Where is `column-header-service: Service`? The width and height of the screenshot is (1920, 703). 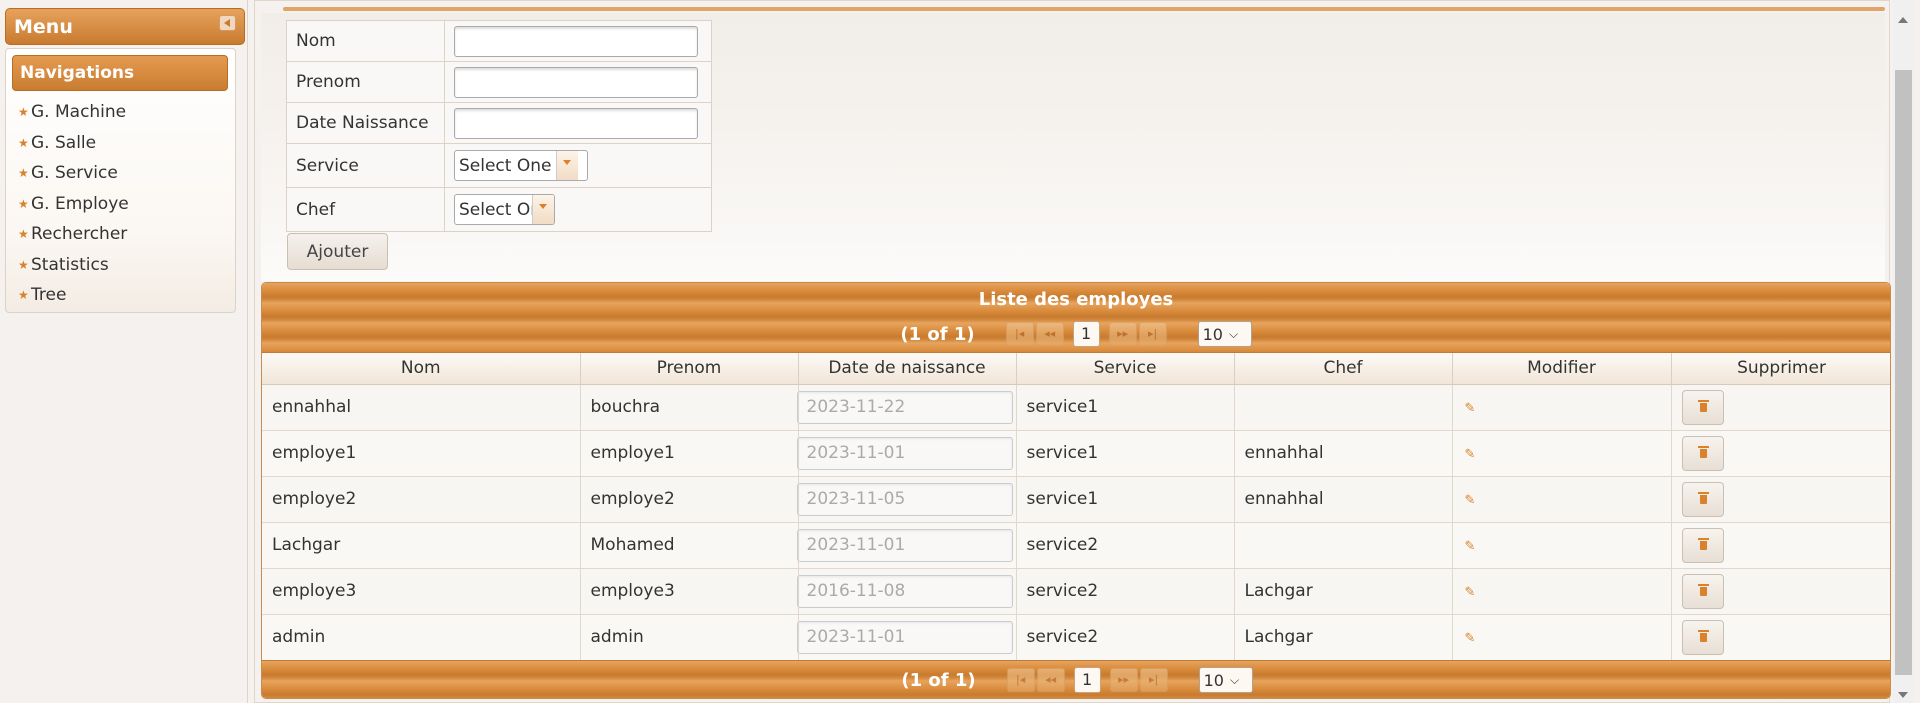
column-header-service: Service is located at coordinates (1125, 369).